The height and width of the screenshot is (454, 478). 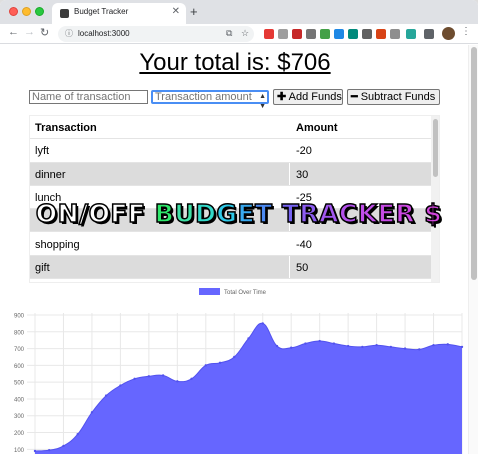 What do you see at coordinates (231, 244) in the screenshot?
I see `table-row: shopping -40` at bounding box center [231, 244].